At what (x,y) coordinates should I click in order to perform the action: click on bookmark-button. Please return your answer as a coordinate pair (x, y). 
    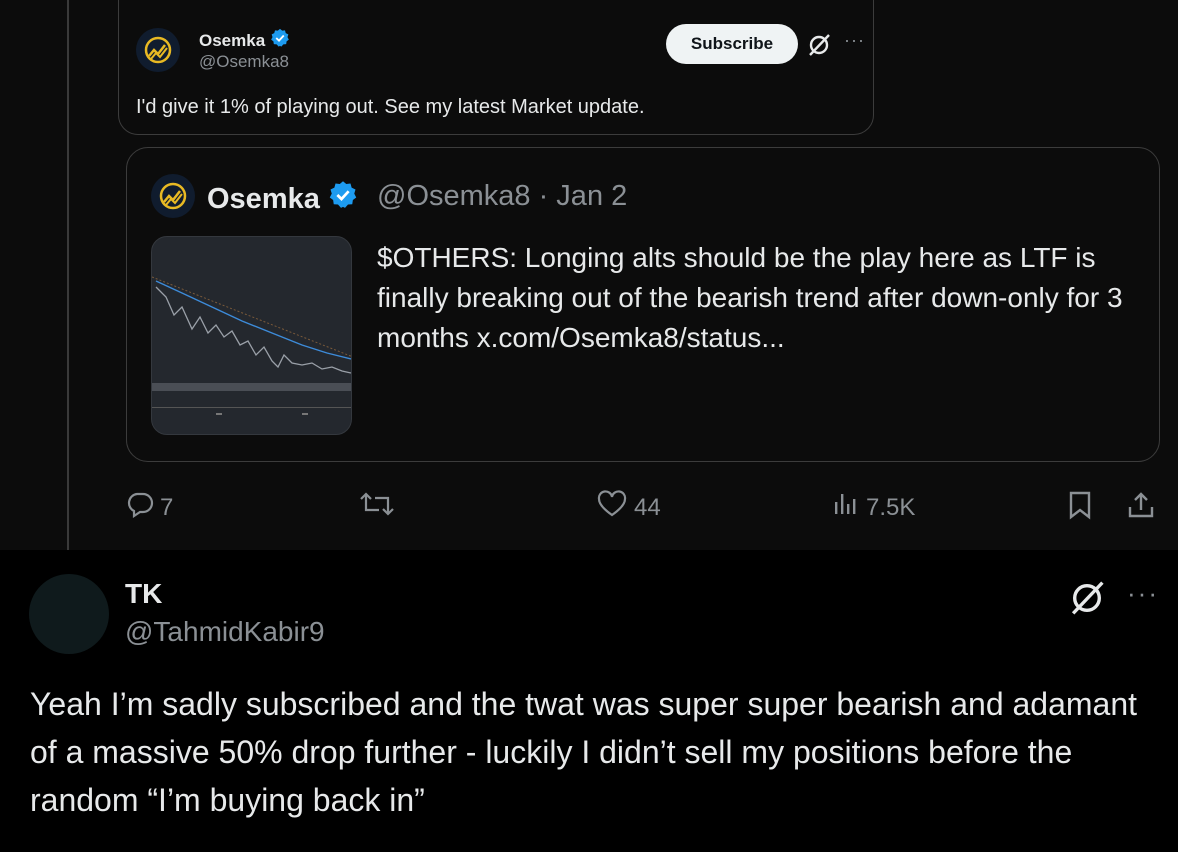
    Looking at the image, I should click on (1080, 508).